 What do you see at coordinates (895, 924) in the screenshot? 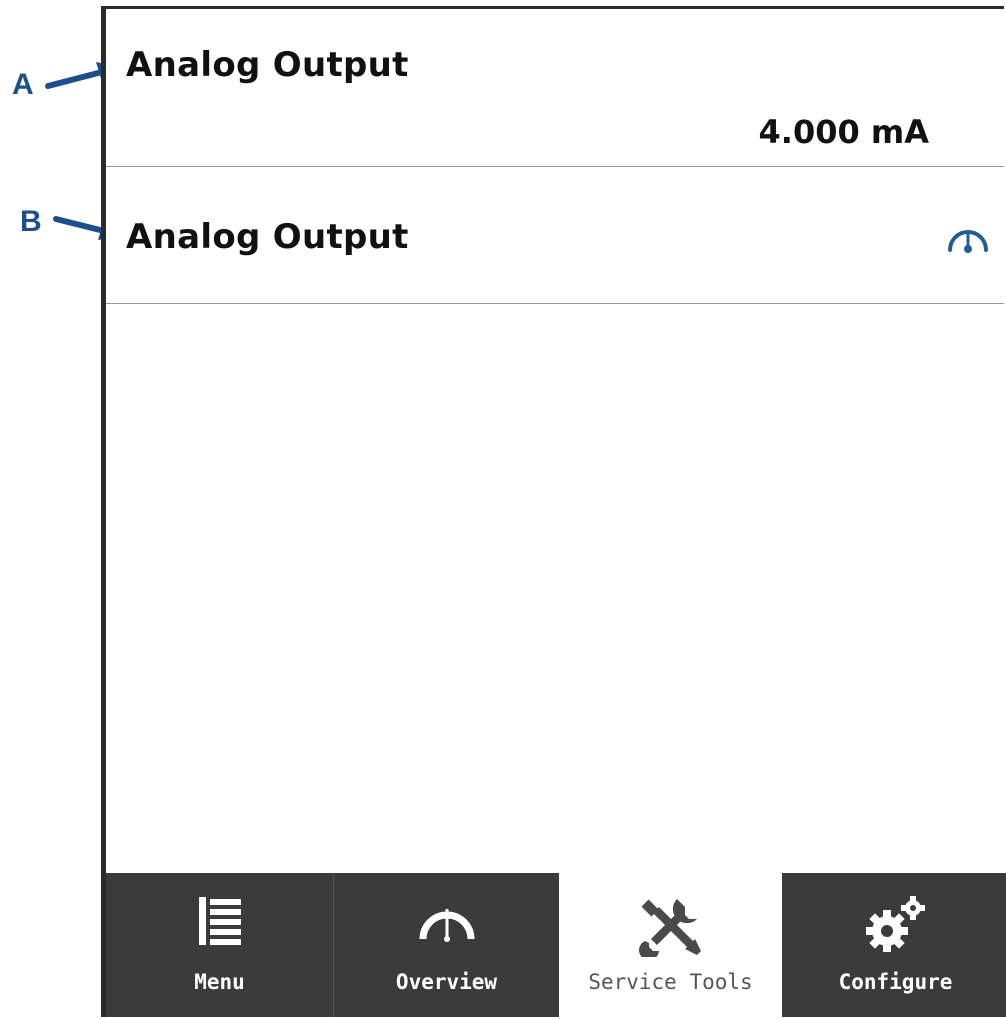
I see `gears-icon` at bounding box center [895, 924].